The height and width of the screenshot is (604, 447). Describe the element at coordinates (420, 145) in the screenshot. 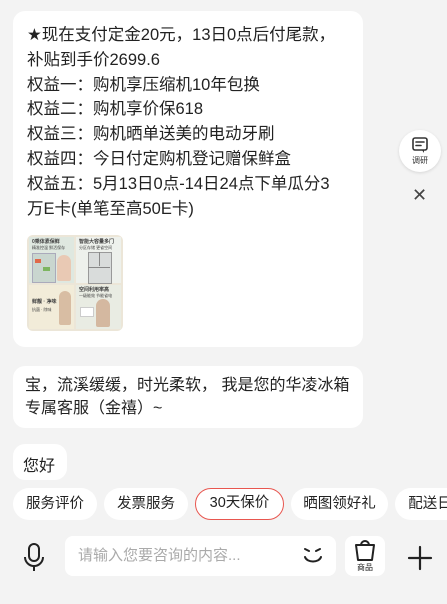

I see `survey-icon` at that location.